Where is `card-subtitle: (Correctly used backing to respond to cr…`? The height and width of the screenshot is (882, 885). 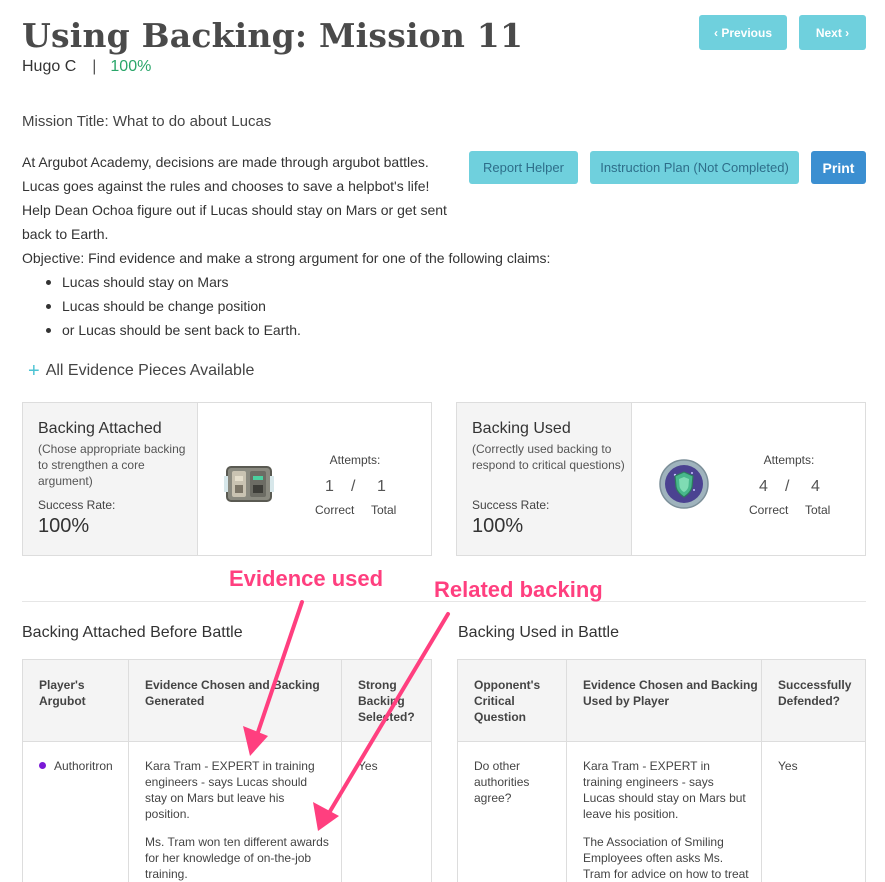 card-subtitle: (Correctly used backing to respond to cr… is located at coordinates (548, 457).